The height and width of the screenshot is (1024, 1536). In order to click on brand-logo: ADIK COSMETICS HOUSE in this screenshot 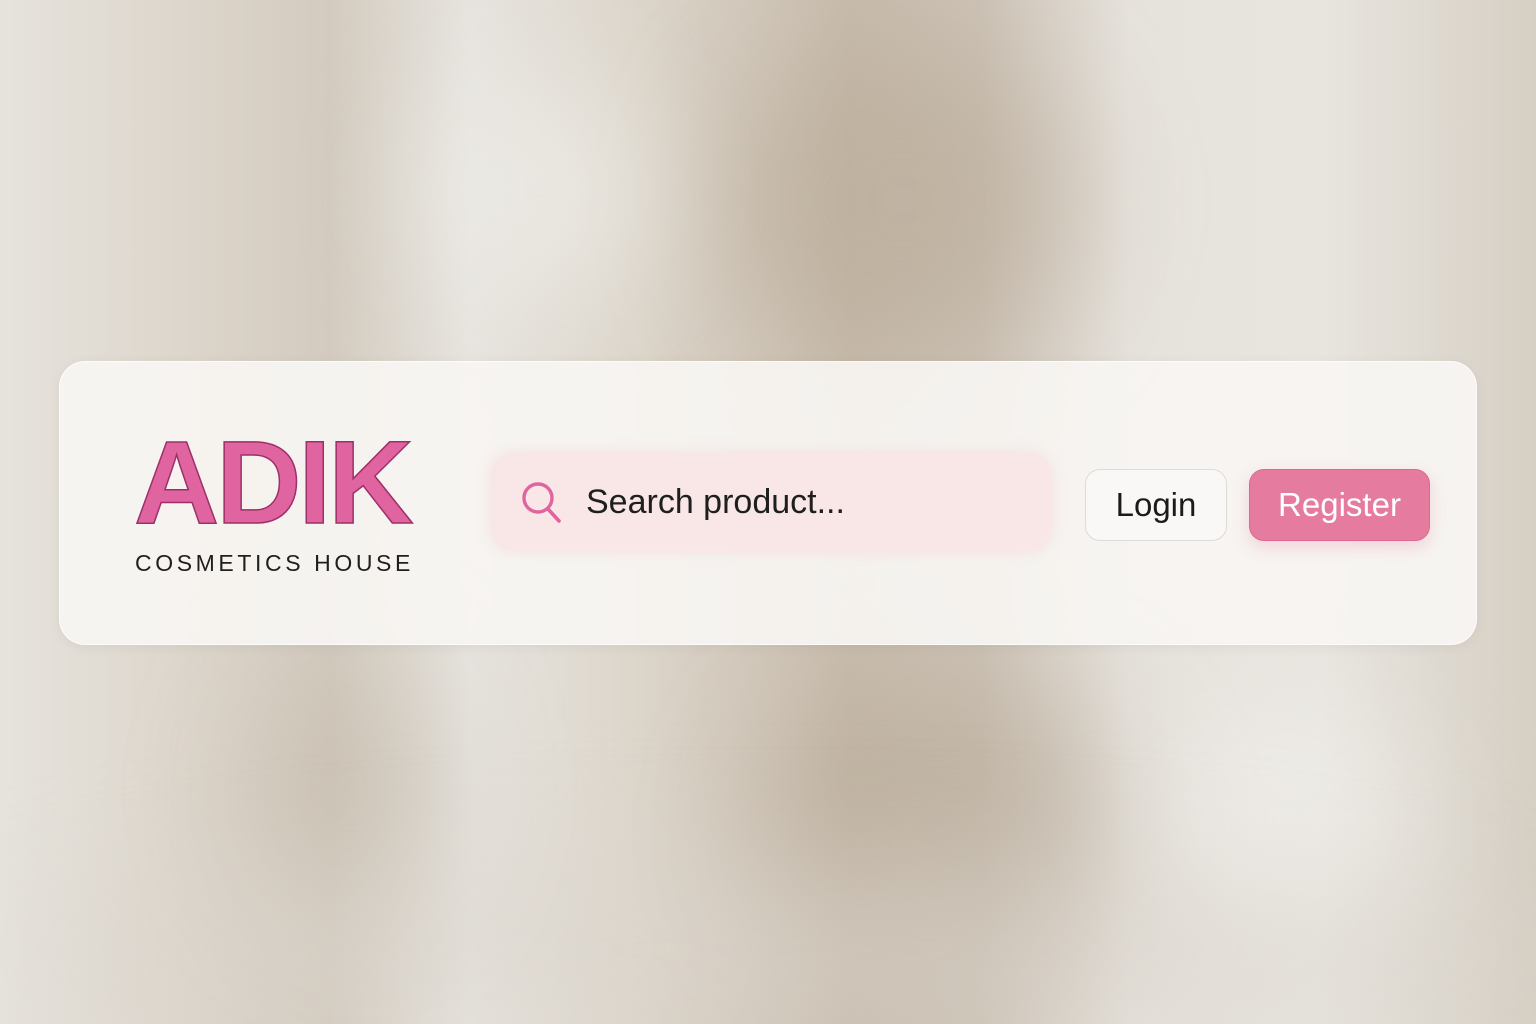, I will do `click(283, 500)`.